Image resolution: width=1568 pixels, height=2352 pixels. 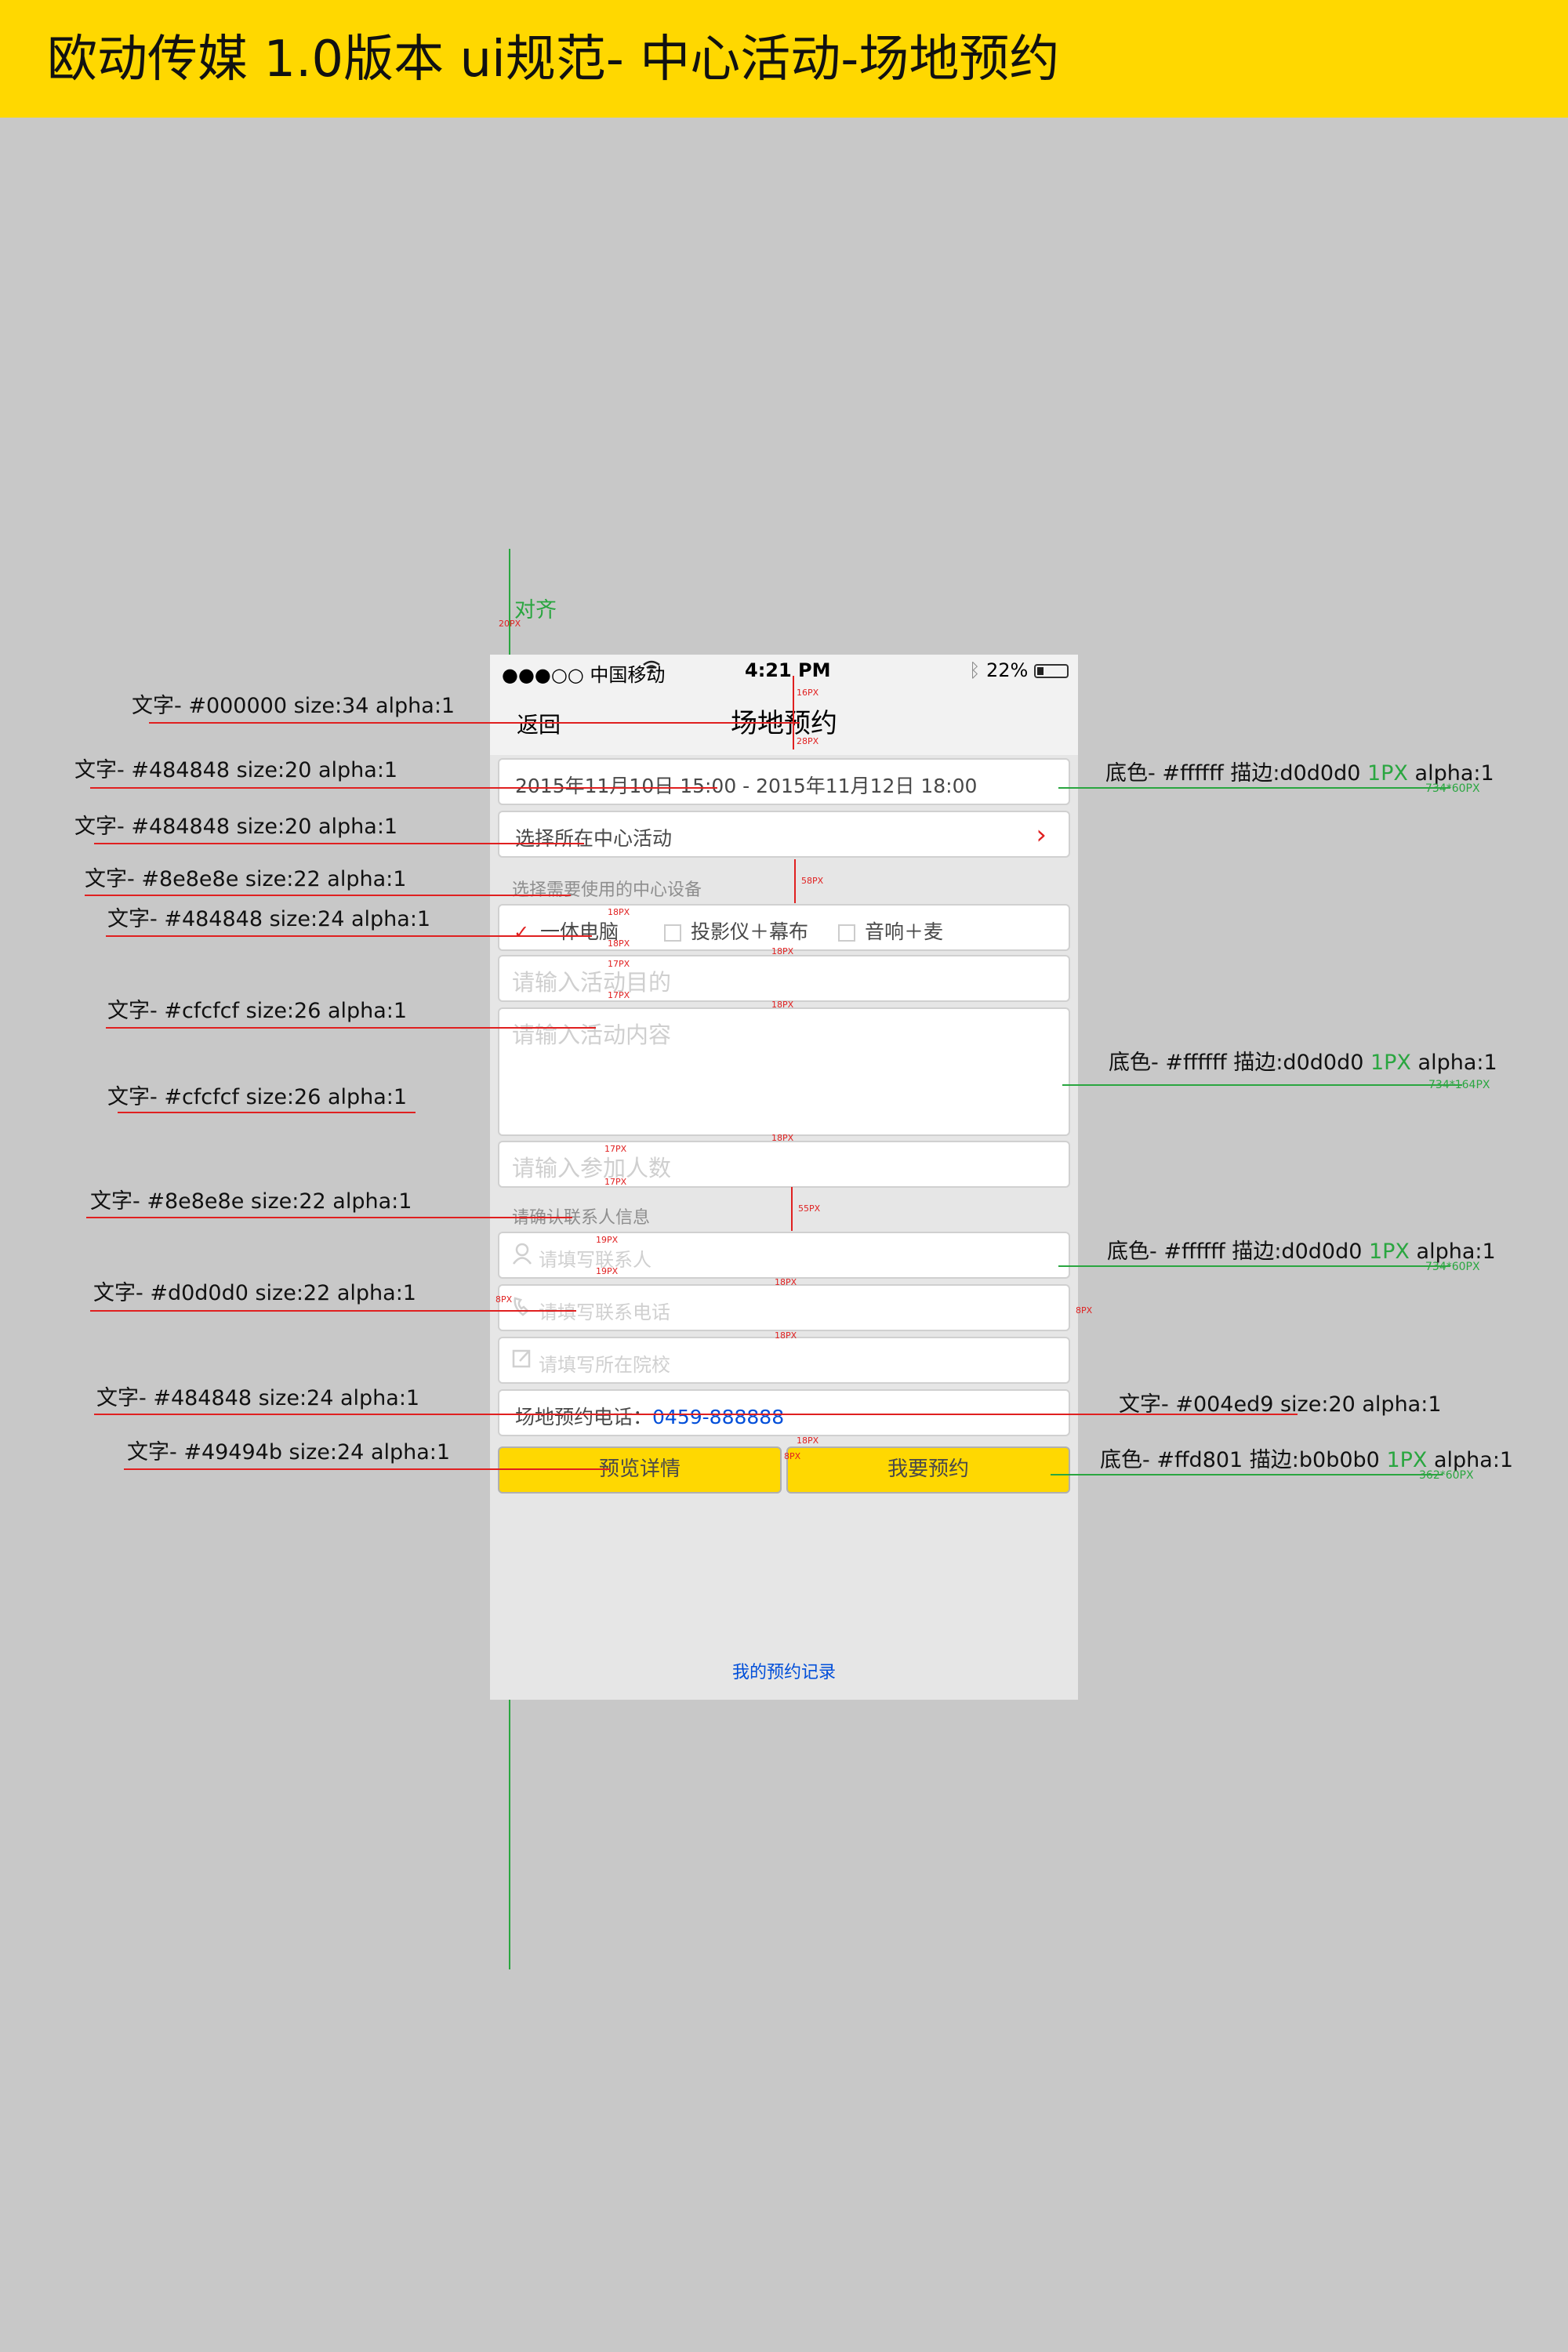 I want to click on phone-icon, so click(x=523, y=1307).